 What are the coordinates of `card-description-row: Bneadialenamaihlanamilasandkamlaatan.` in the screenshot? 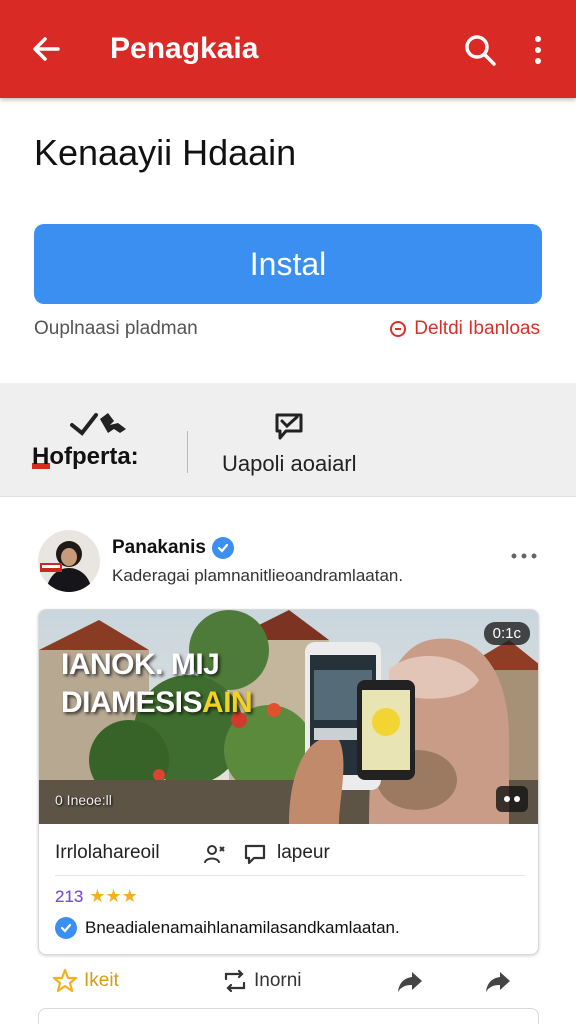 It's located at (227, 928).